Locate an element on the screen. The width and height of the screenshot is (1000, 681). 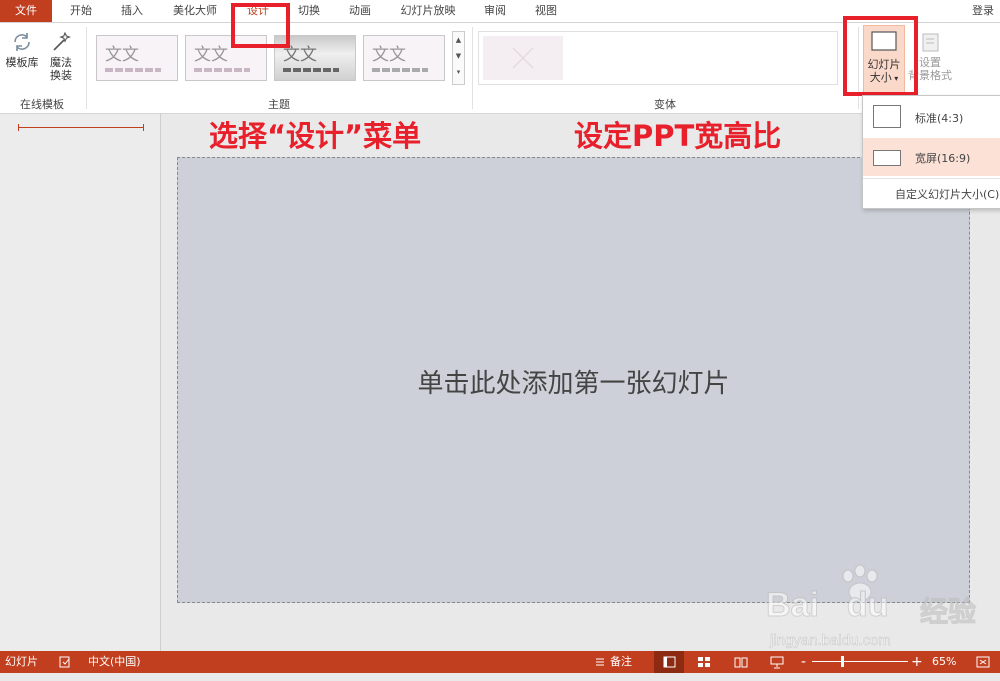
tab-view: 视图 is located at coordinates (546, 11).